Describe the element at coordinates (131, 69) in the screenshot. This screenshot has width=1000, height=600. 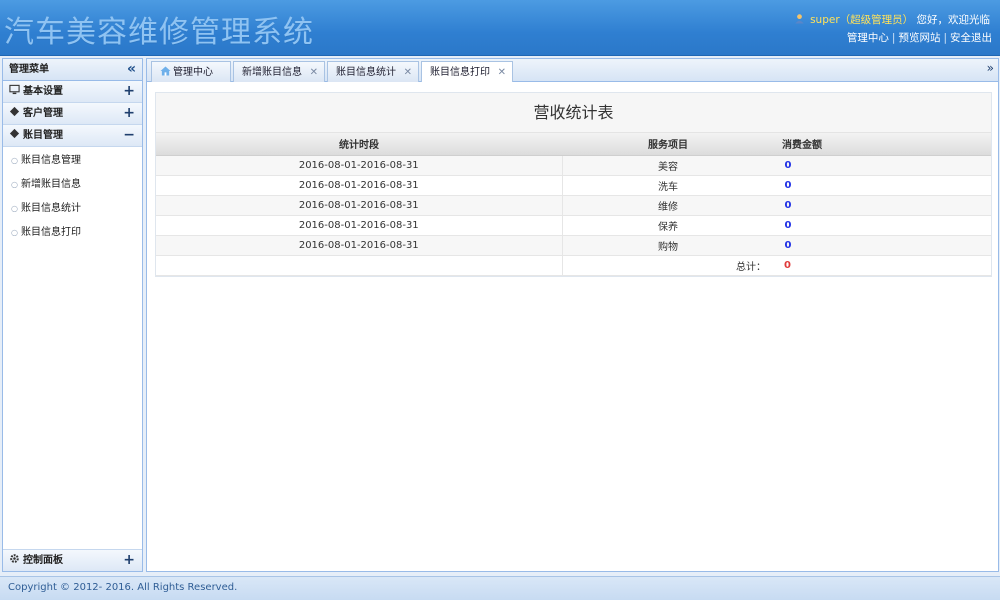
I see `double-chevron-left-icon: «` at that location.